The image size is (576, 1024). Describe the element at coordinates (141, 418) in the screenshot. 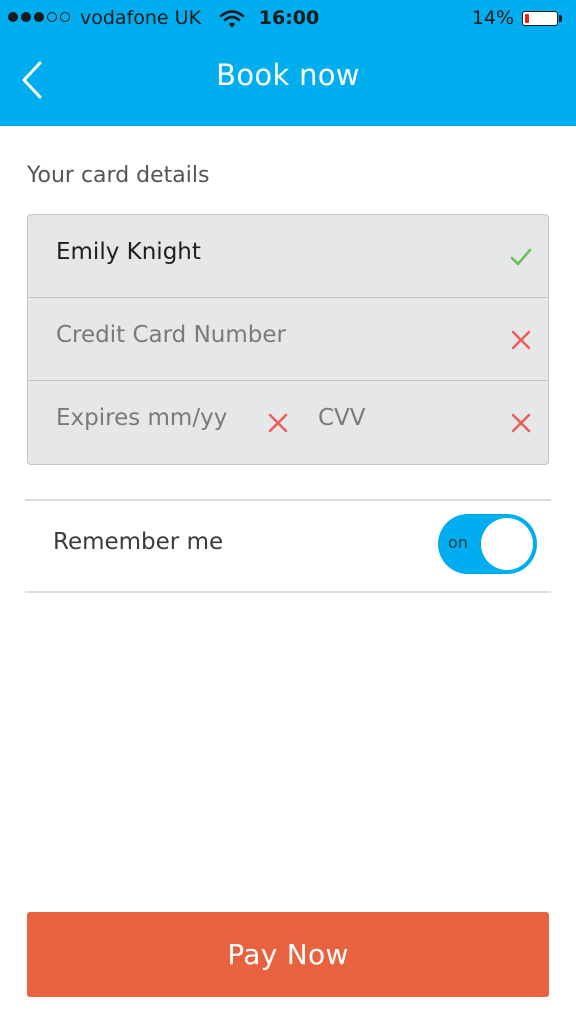

I see `expiry-field: Expires mm/yy` at that location.